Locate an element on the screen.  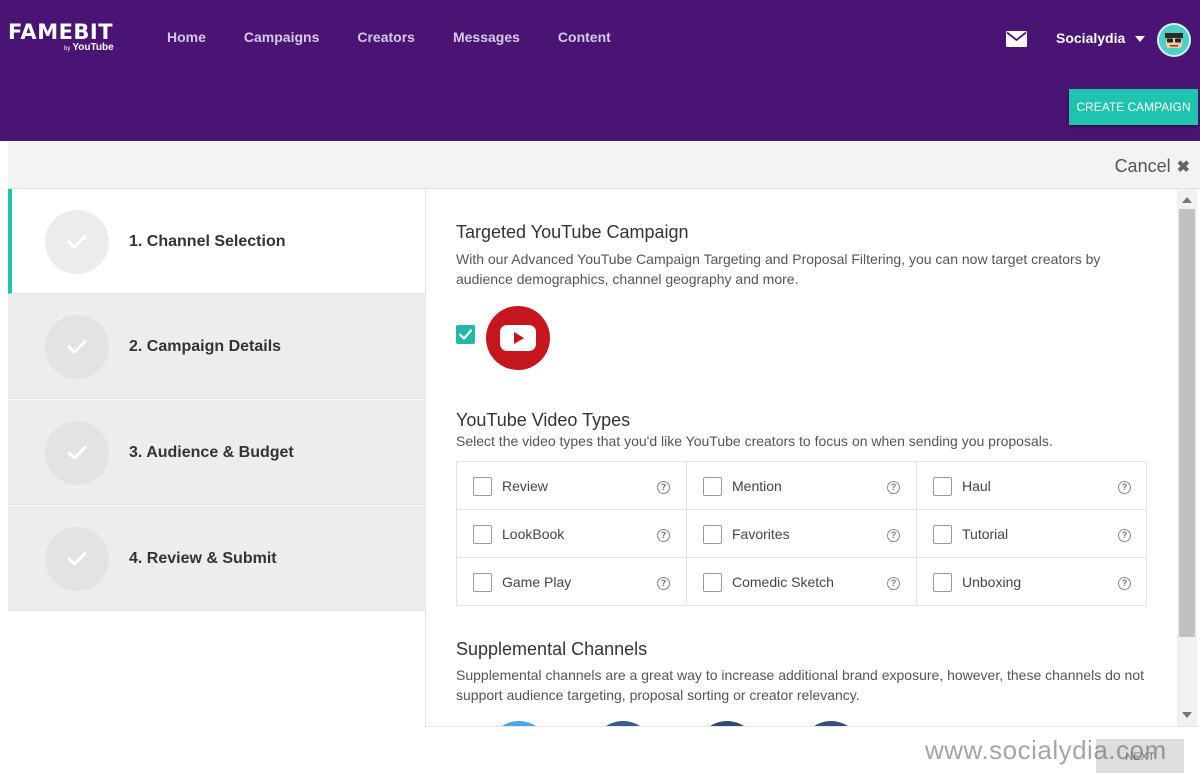
cancel-label: Cancel is located at coordinates (1142, 166).